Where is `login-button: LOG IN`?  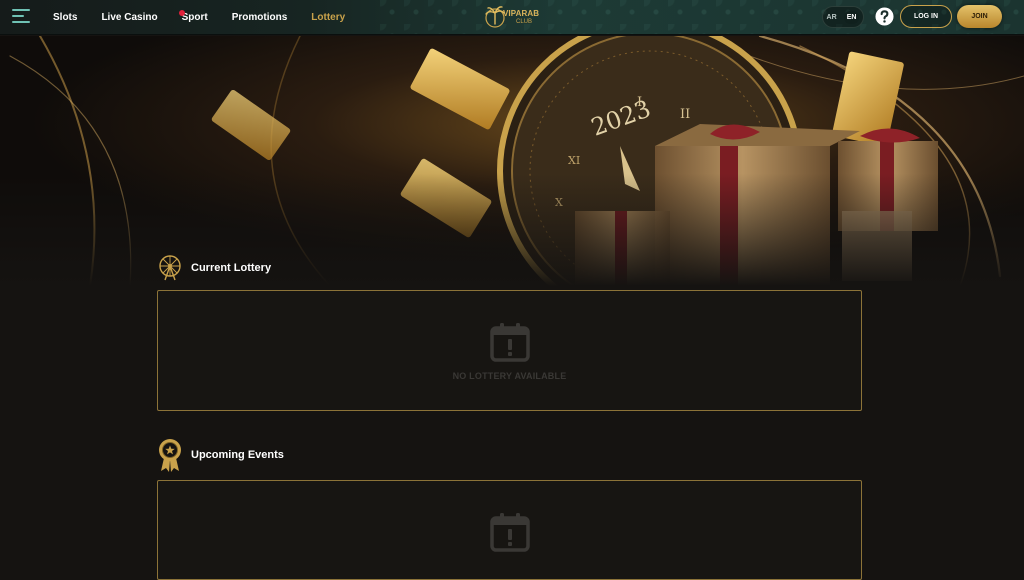
login-button: LOG IN is located at coordinates (926, 16).